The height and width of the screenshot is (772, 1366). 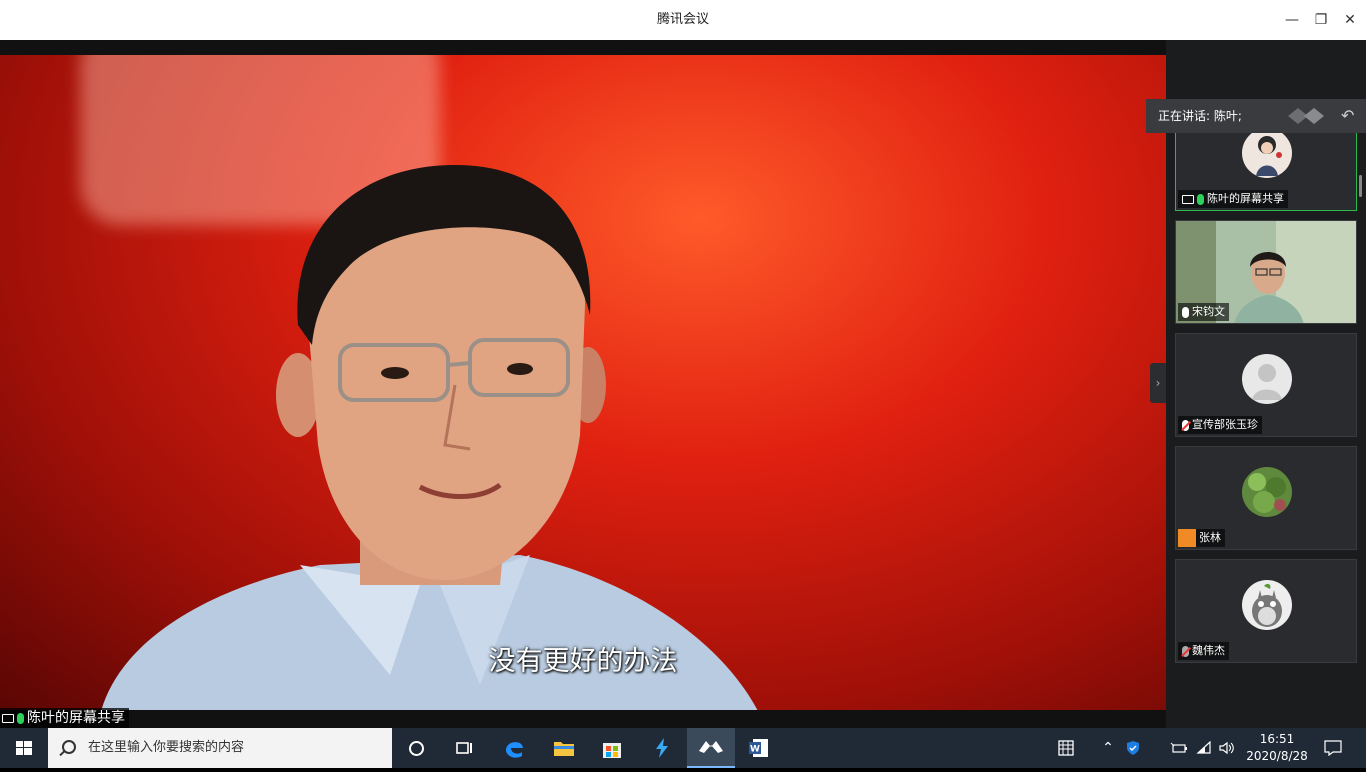 I want to click on start-button, so click(x=24, y=748).